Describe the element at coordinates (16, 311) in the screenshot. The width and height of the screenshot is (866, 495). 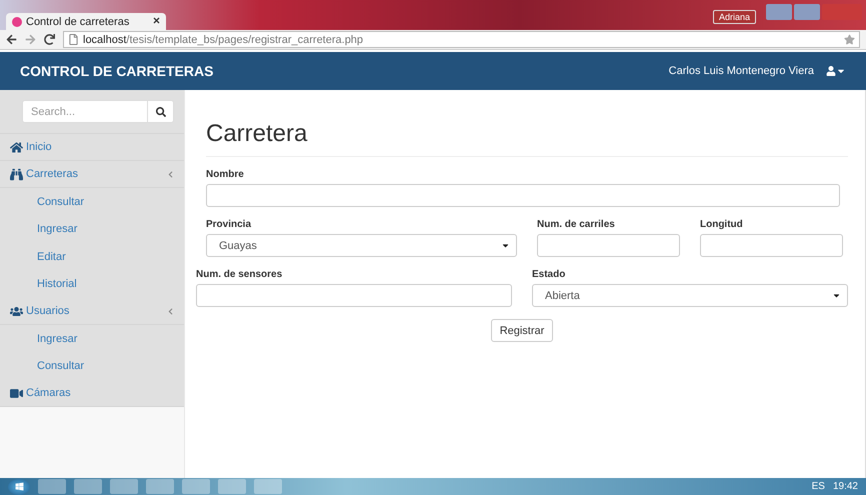
I see `users-icon` at that location.